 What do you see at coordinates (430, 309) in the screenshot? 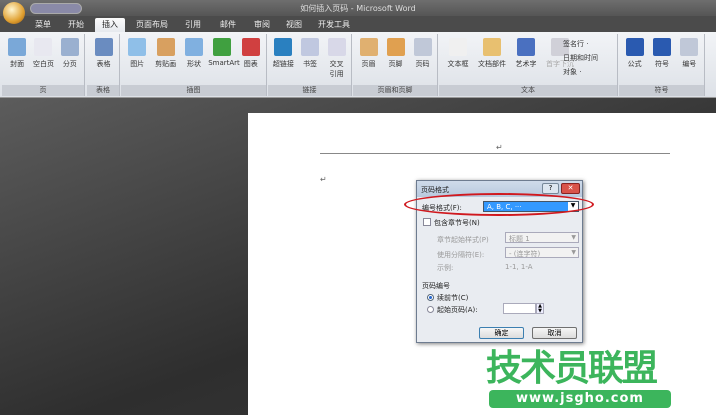
I see `start-at-radio` at bounding box center [430, 309].